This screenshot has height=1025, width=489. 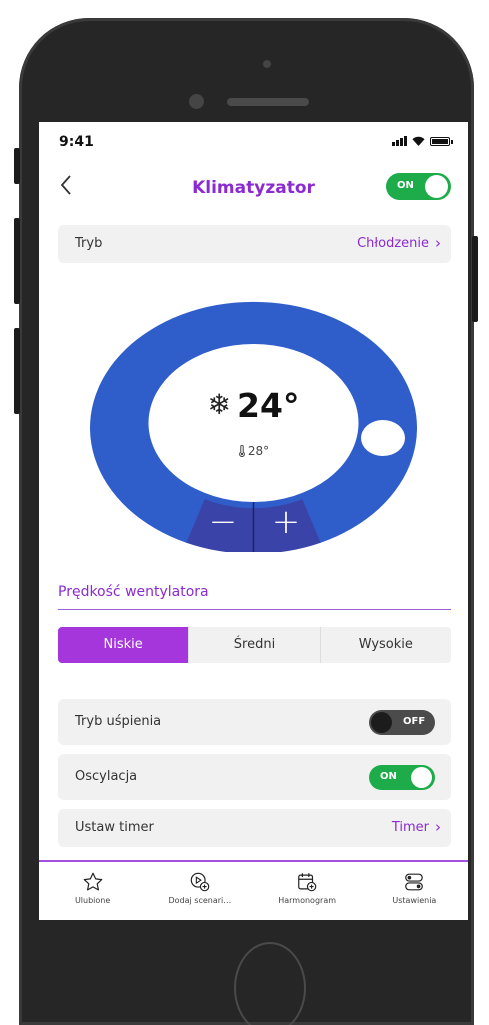 What do you see at coordinates (307, 882) in the screenshot?
I see `calendar-add-icon` at bounding box center [307, 882].